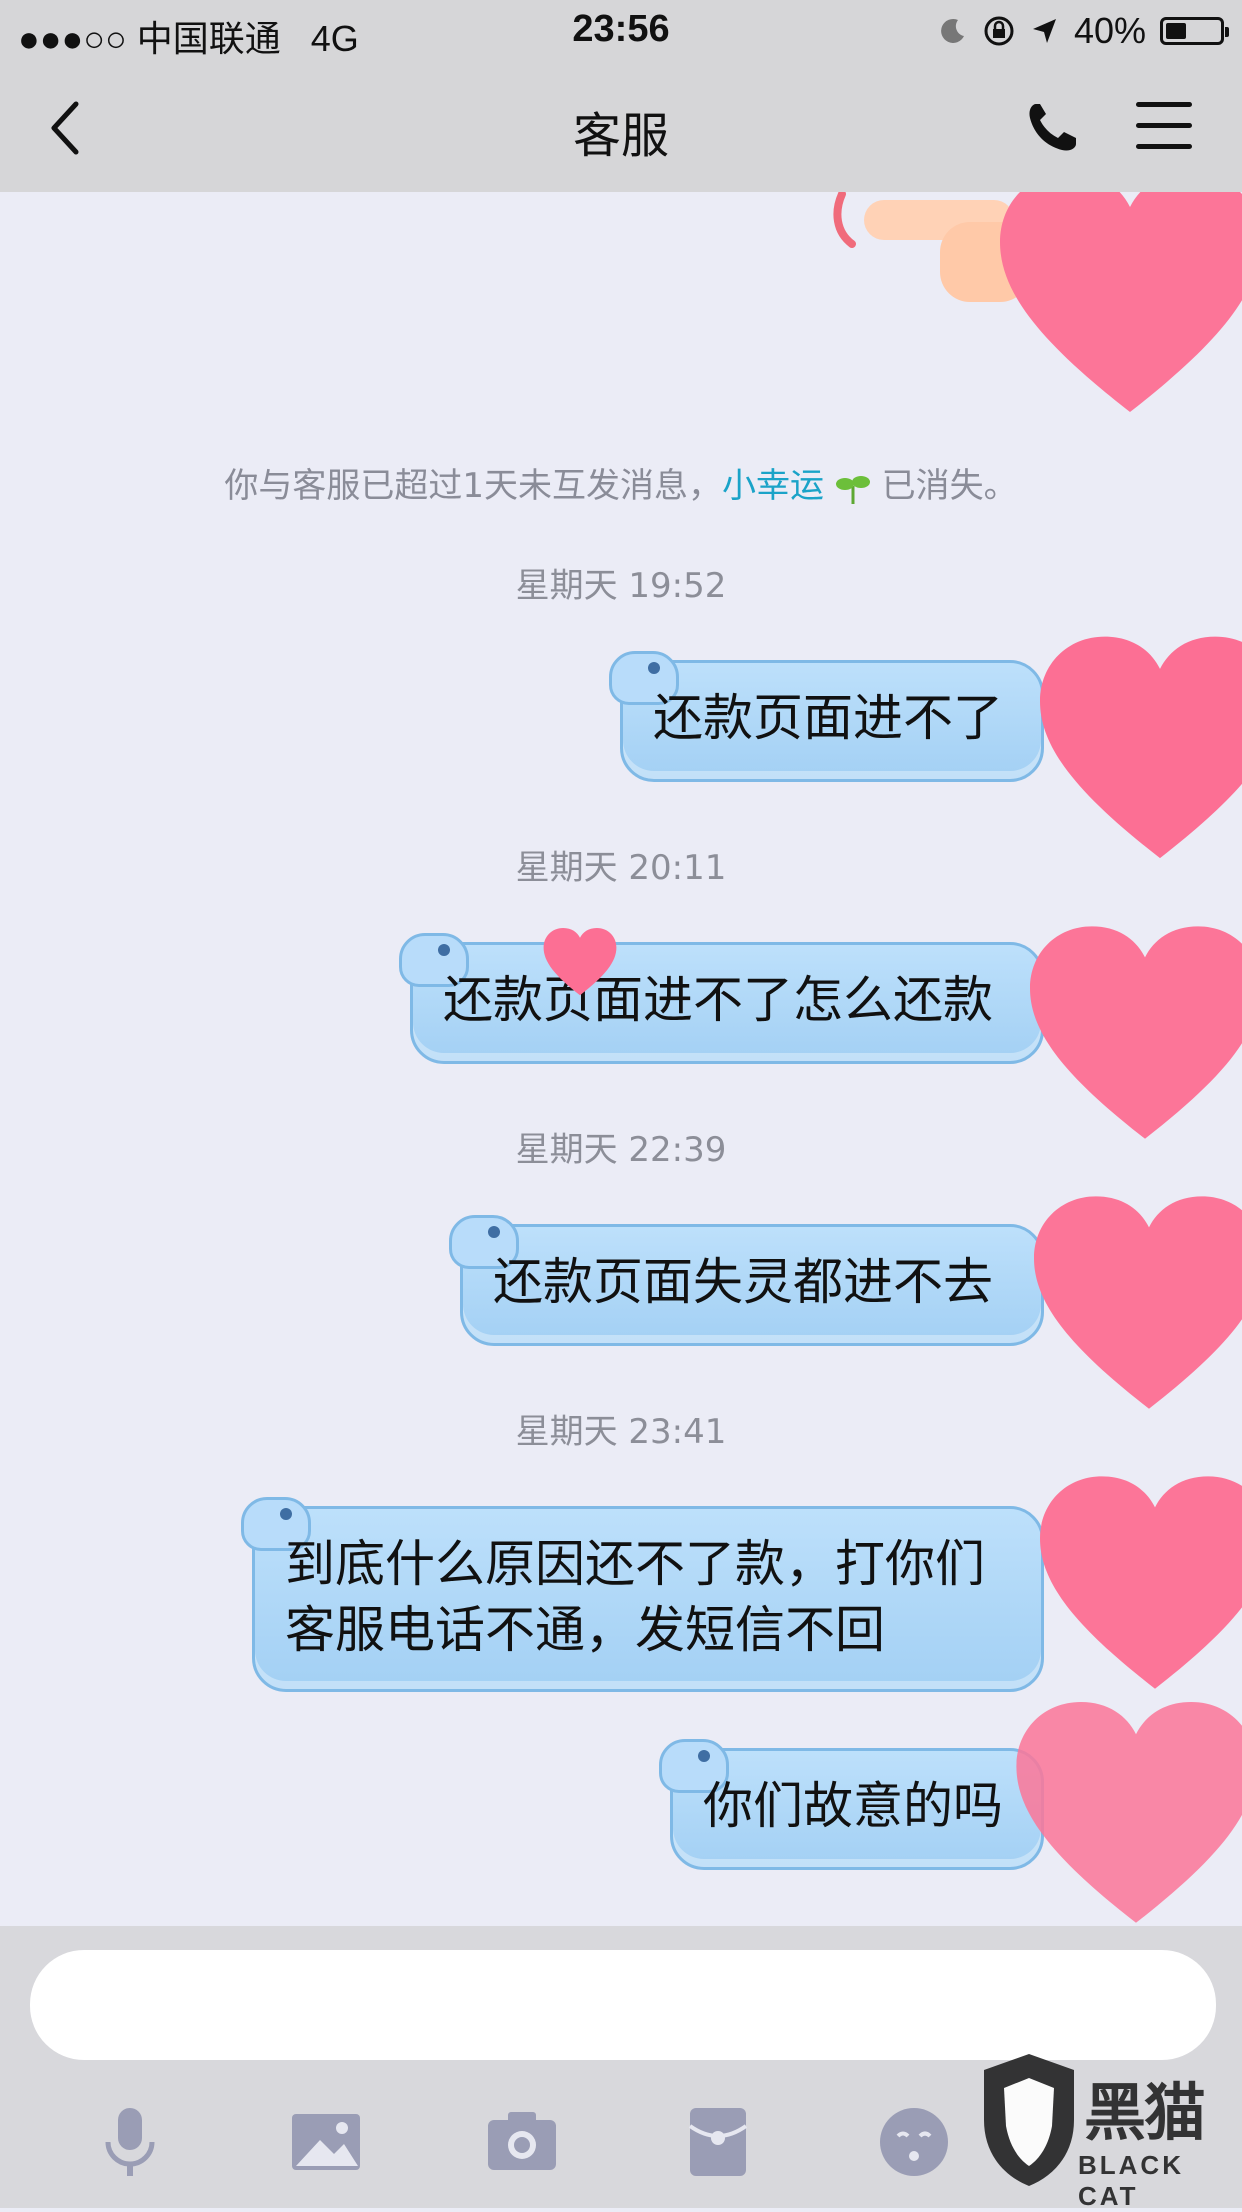 The height and width of the screenshot is (2212, 1242). What do you see at coordinates (999, 31) in the screenshot?
I see `rotation-lock-icon` at bounding box center [999, 31].